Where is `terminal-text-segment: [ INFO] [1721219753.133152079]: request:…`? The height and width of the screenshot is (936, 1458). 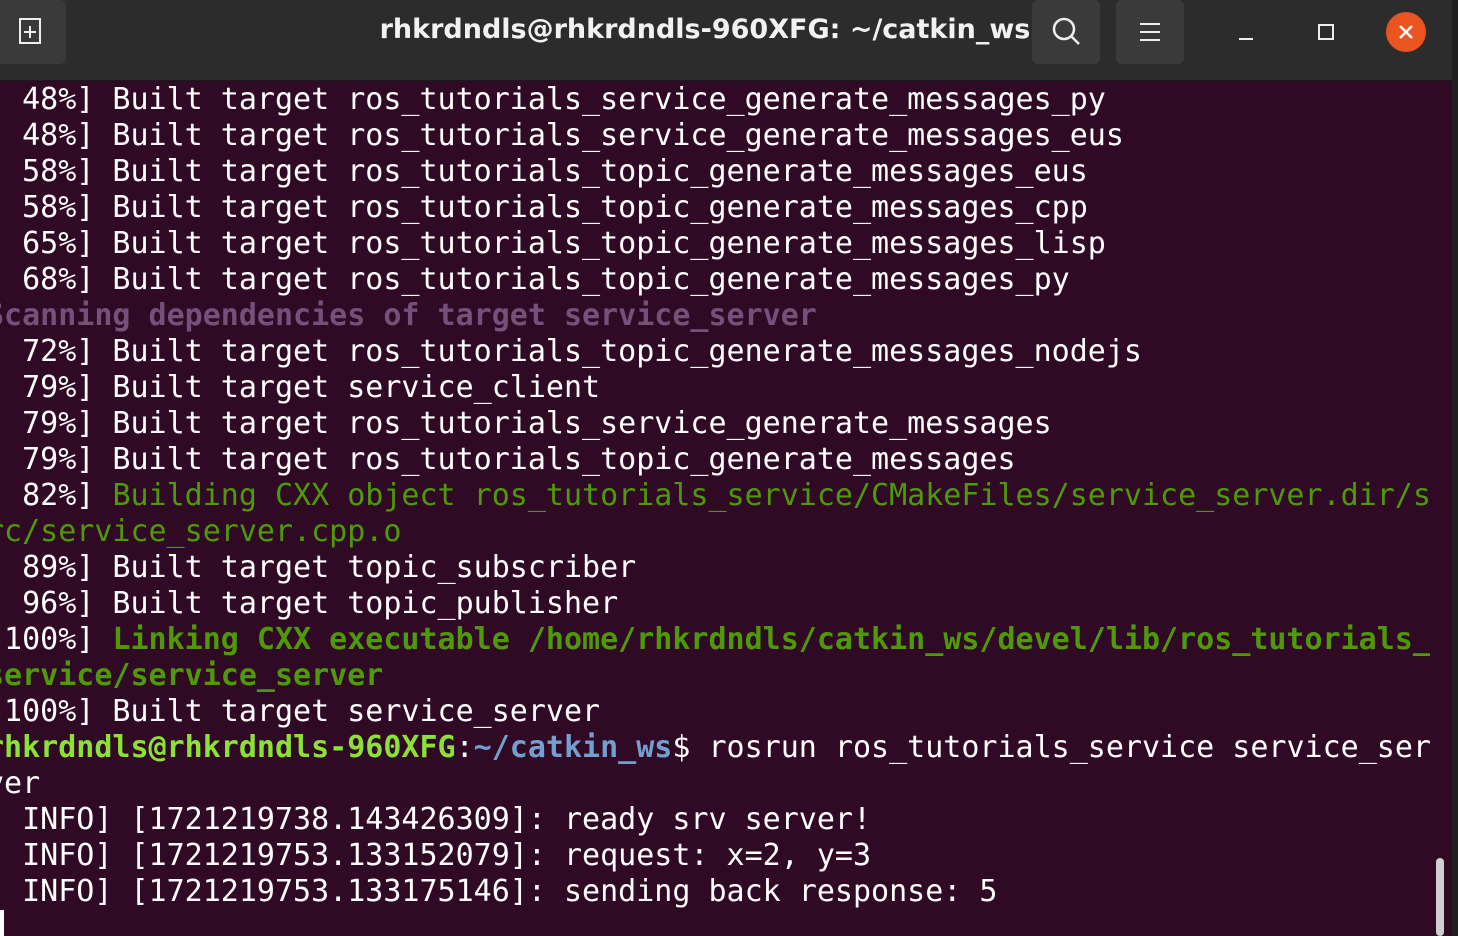
terminal-text-segment: [ INFO] [1721219753.133152079]: request:… is located at coordinates (436, 855).